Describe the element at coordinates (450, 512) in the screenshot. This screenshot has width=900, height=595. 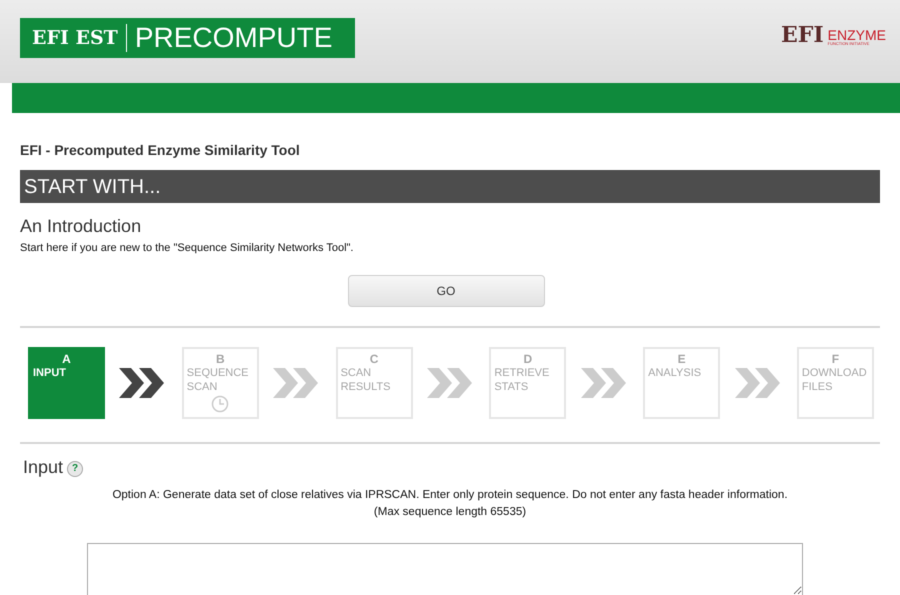
I see `limit-text: (Max sequence length 65535)` at that location.